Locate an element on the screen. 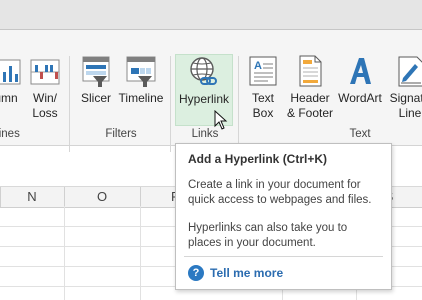 The height and width of the screenshot is (300, 422). wordart-label: WordArt is located at coordinates (360, 98).